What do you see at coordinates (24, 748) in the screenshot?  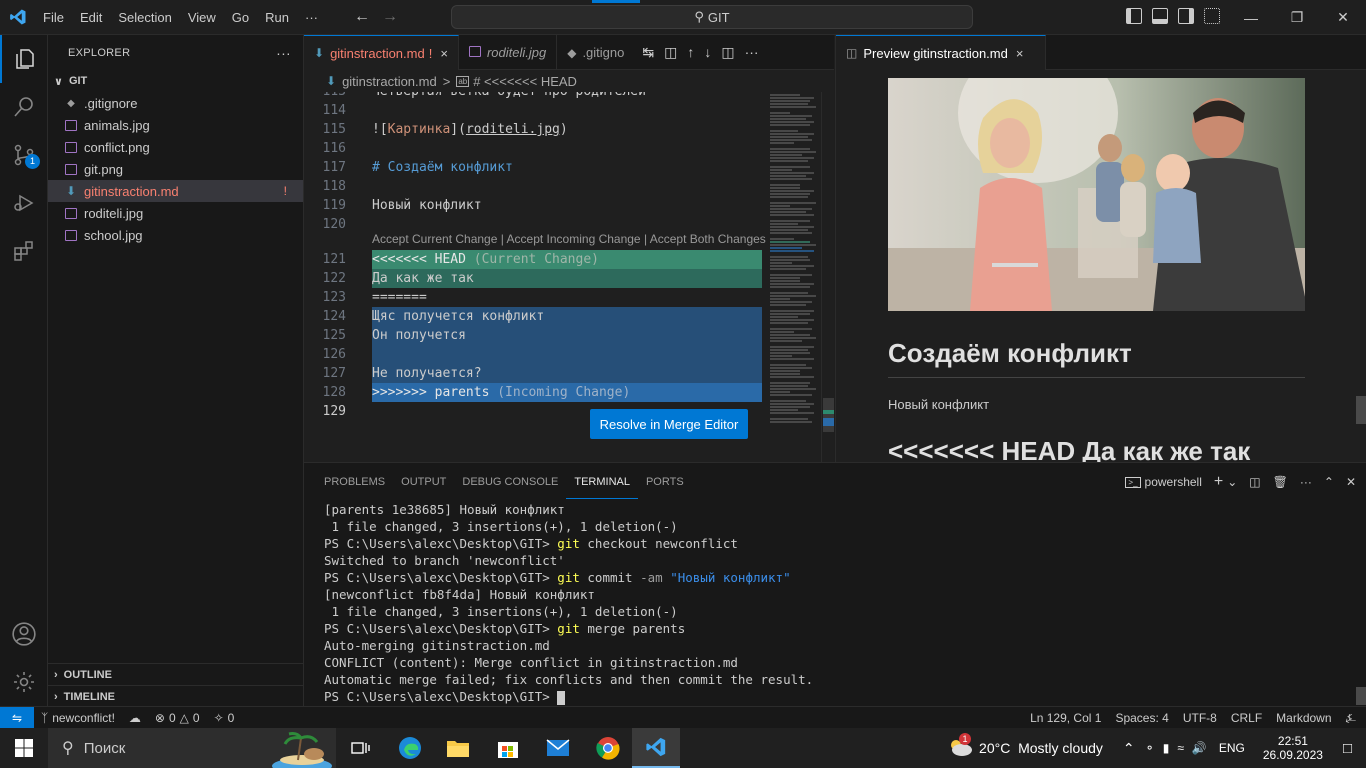 I see `windows-start-icon` at bounding box center [24, 748].